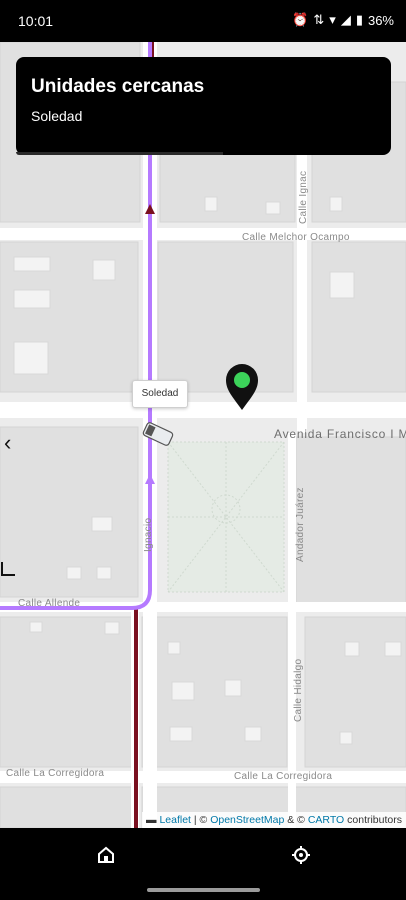 Image resolution: width=406 pixels, height=900 pixels. Describe the element at coordinates (8, 569) in the screenshot. I see `corner-icon` at that location.